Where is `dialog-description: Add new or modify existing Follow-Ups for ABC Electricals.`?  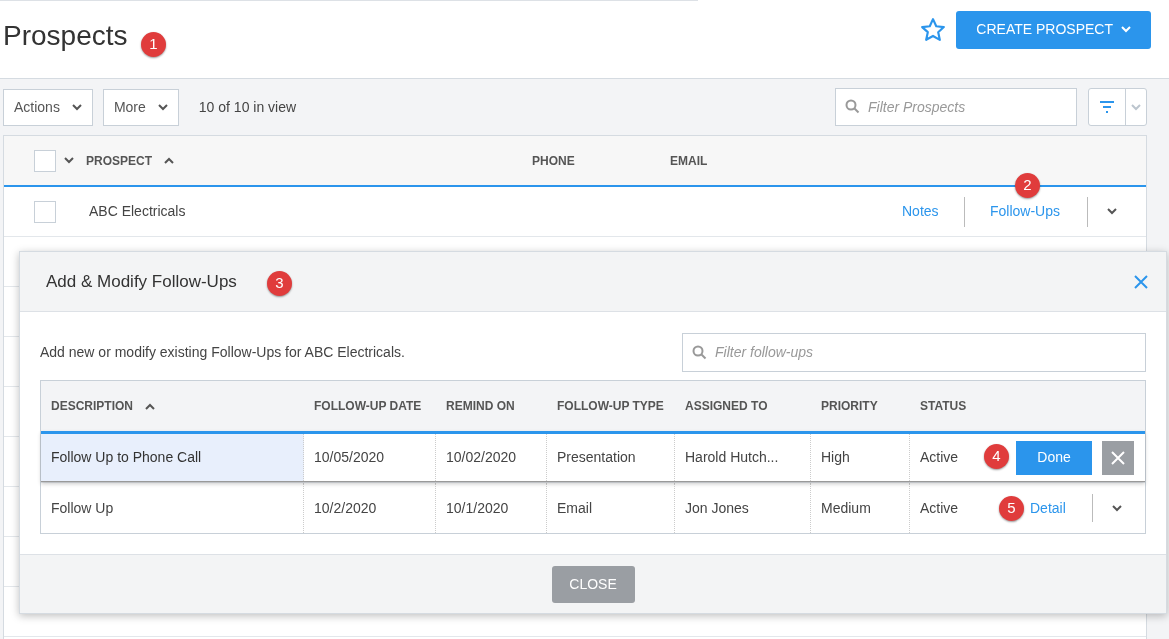
dialog-description: Add new or modify existing Follow-Ups for ABC Electricals. is located at coordinates (222, 352).